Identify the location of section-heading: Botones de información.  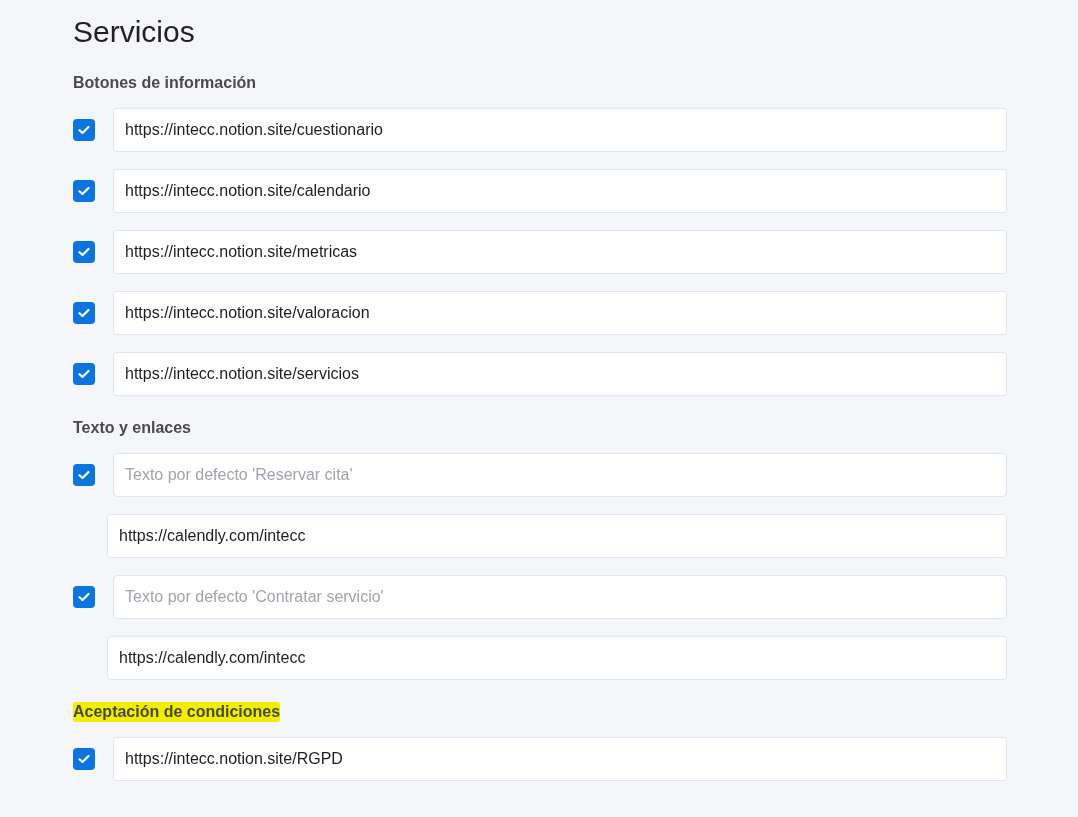
(165, 83).